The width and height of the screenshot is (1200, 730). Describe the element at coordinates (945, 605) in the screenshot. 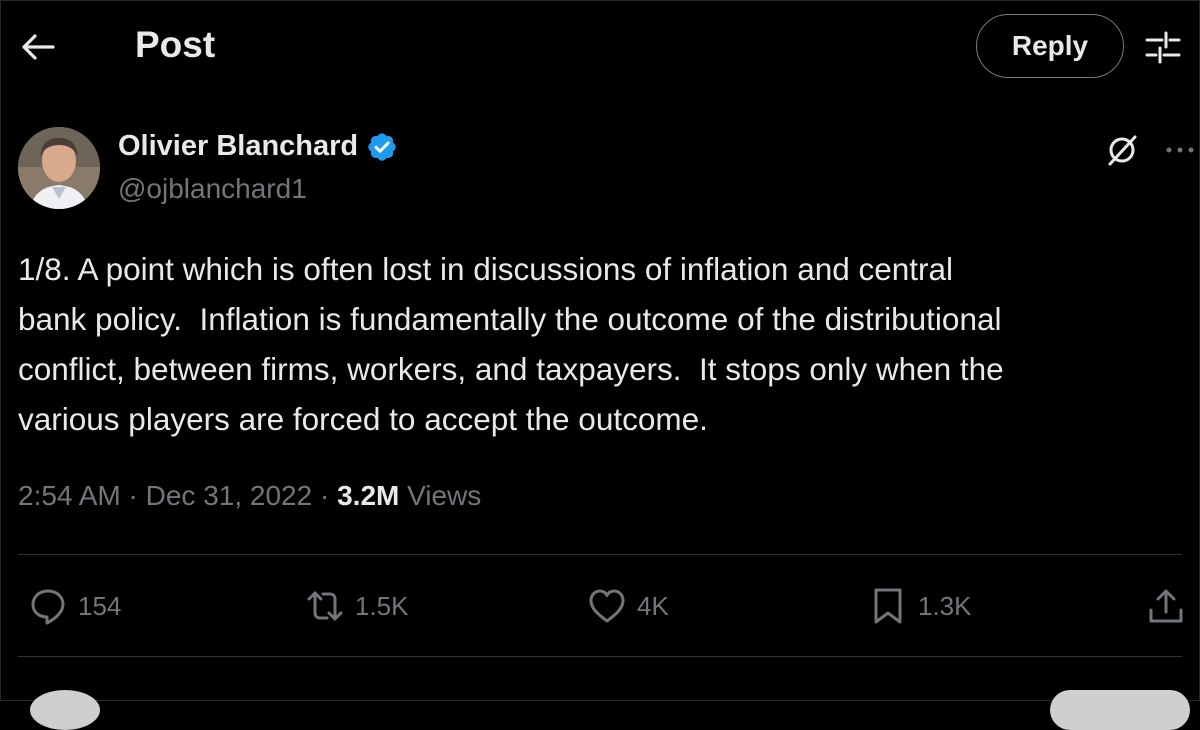

I see `bookmark-count: 1.3K` at that location.